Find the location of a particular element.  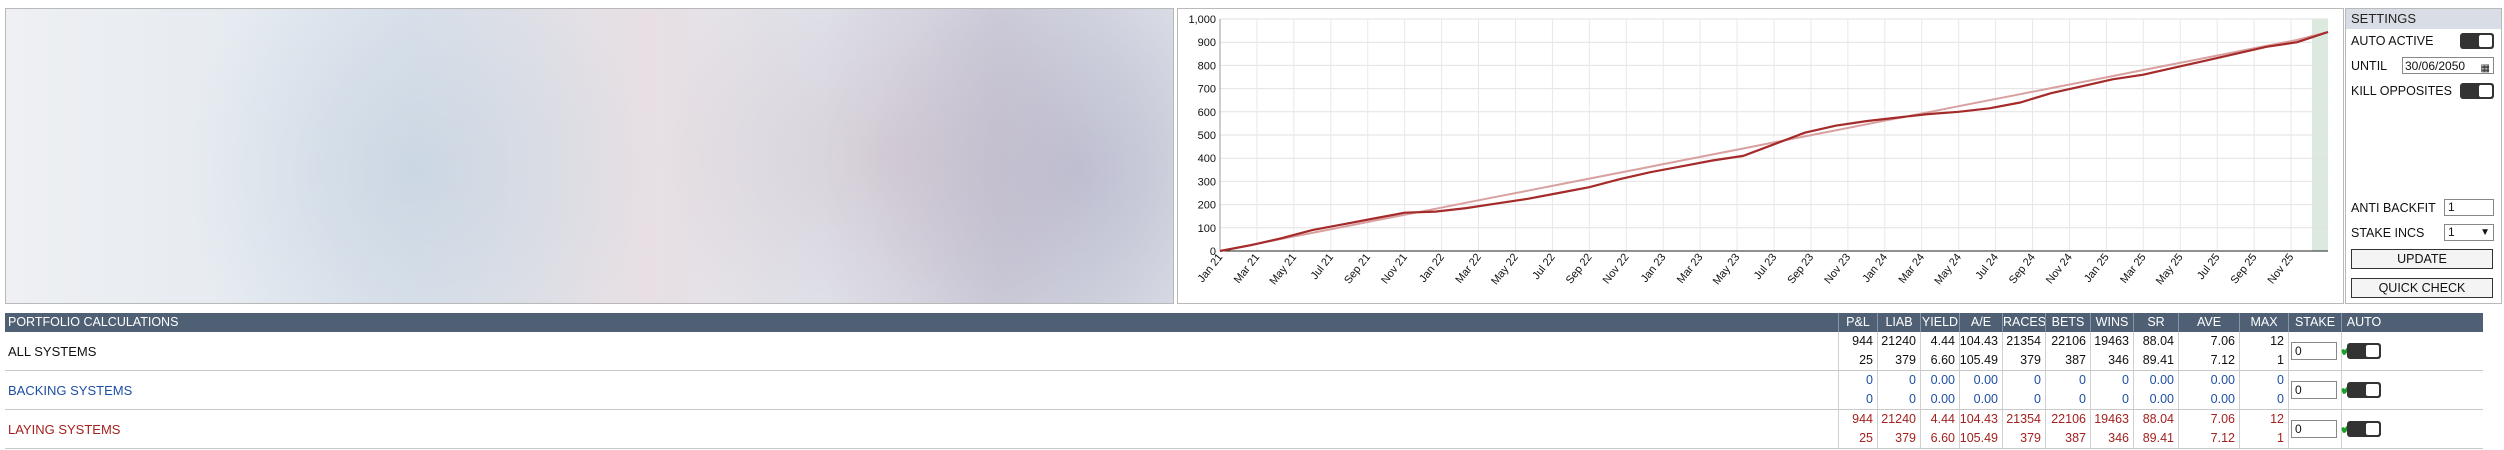

quick-check-button: QUICK CHECK is located at coordinates (2422, 288).